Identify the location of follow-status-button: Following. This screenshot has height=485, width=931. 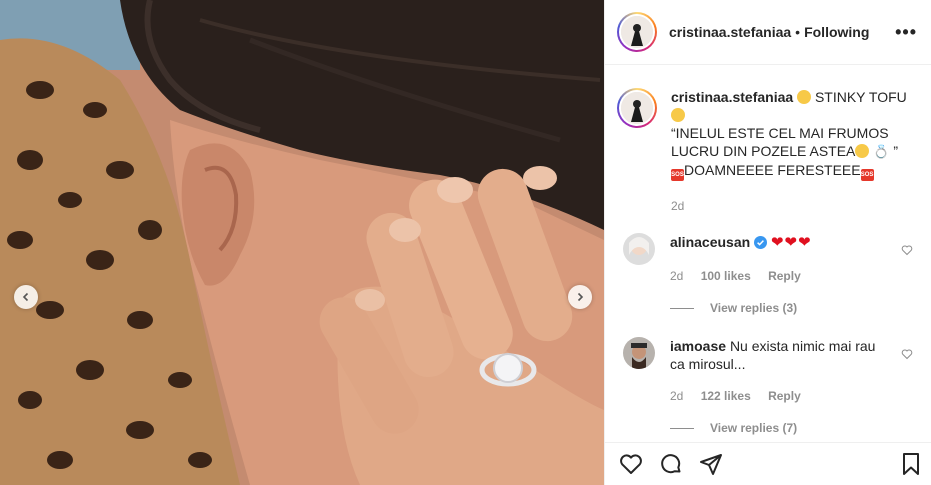
(836, 32).